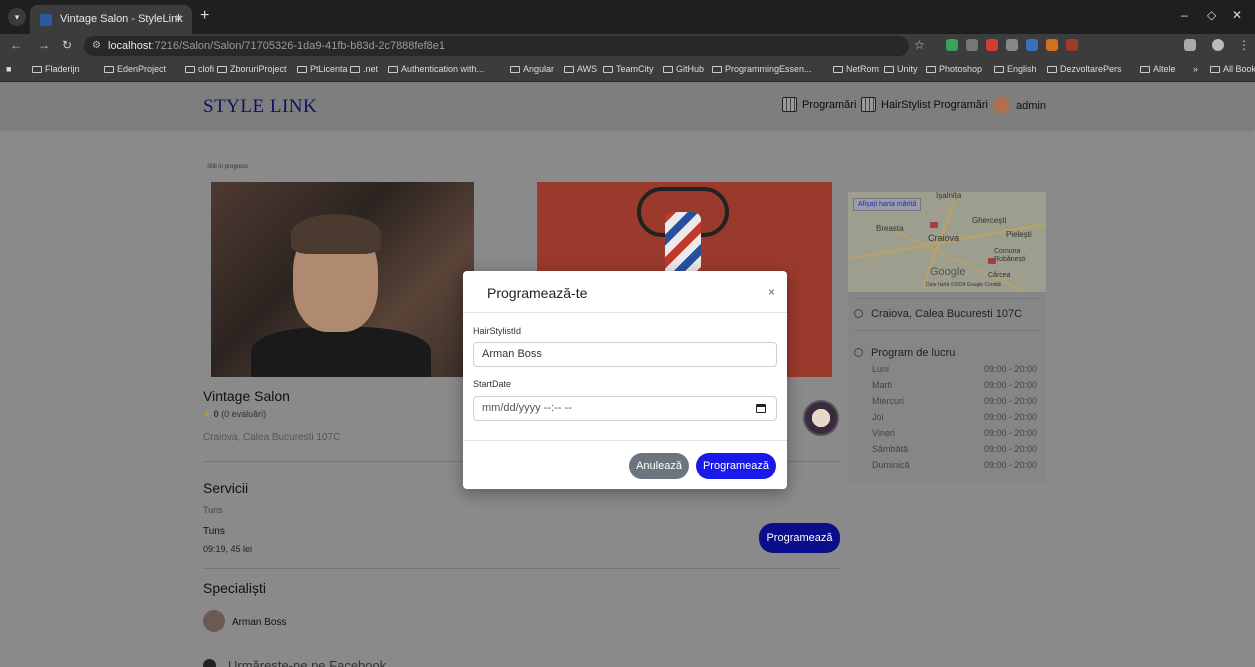 This screenshot has height=667, width=1255. Describe the element at coordinates (1052, 45) in the screenshot. I see `extension-color-icon` at that location.